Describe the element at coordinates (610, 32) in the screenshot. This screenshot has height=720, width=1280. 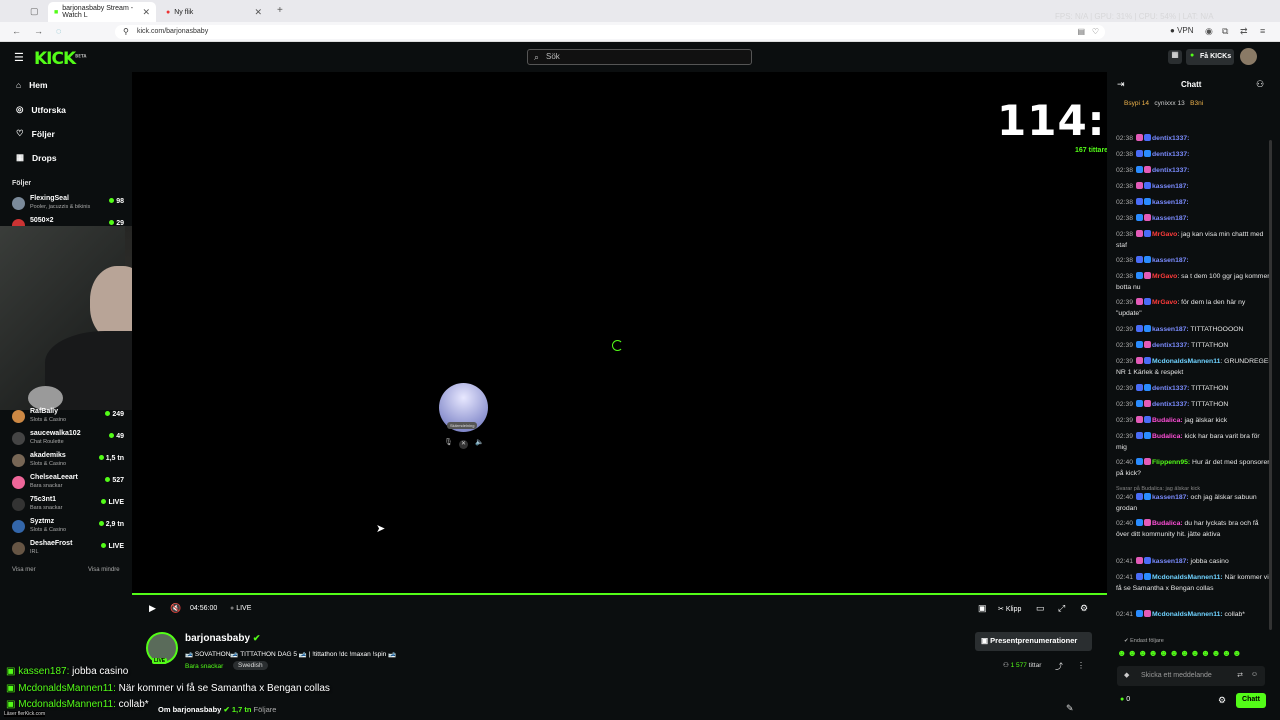
I see `address-field: ⚲ kick.com/barjonasbaby ▤ ♡` at that location.